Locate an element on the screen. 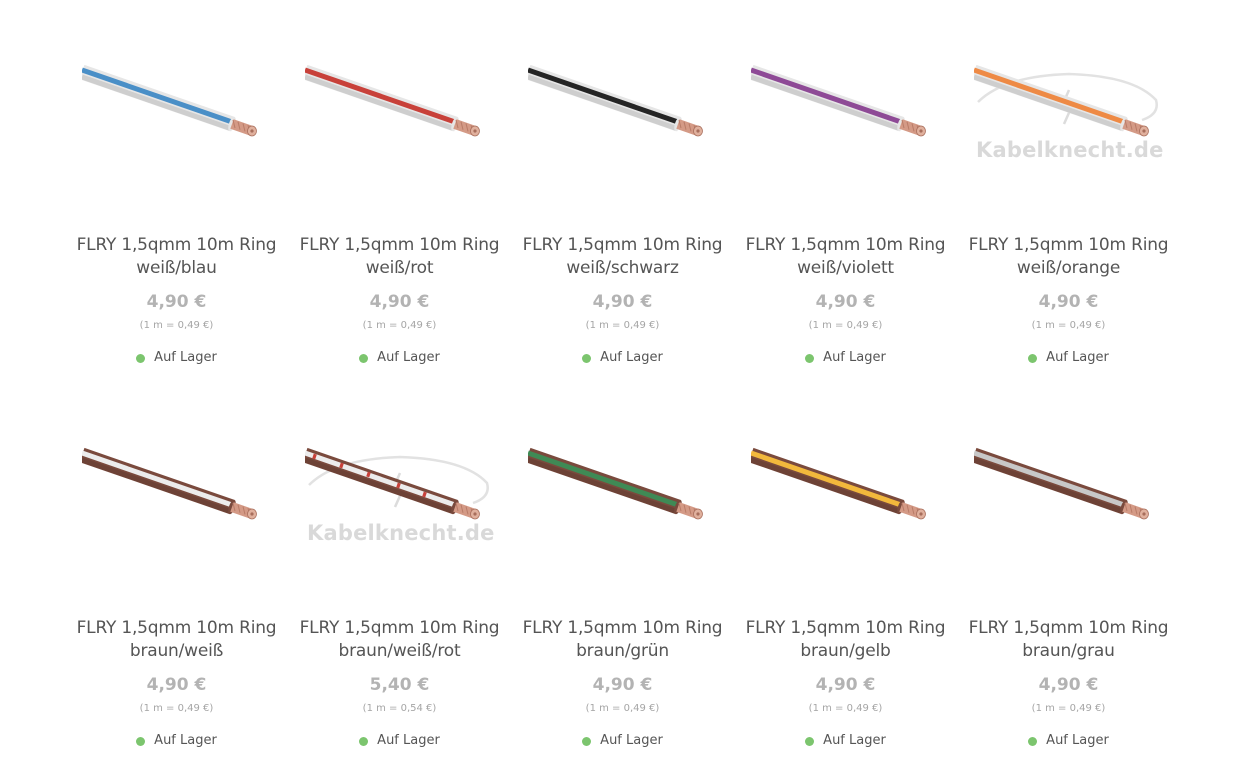 The width and height of the screenshot is (1259, 777). product-title: FLRY 1,5qmm 10m Ring weiß/schwarz is located at coordinates (622, 257).